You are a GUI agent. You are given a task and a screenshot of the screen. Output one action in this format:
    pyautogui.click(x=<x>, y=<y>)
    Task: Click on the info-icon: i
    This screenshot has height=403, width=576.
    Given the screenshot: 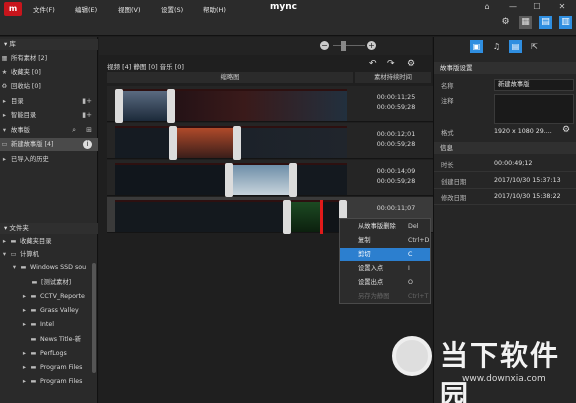 What is the action you would take?
    pyautogui.click(x=87, y=144)
    